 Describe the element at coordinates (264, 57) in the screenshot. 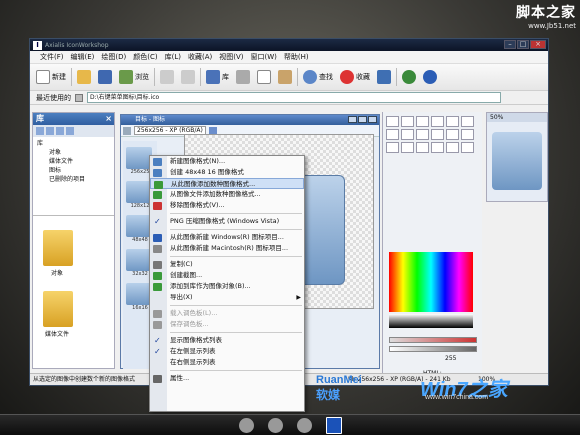

I see `menu-window: 窗口(W)` at that location.